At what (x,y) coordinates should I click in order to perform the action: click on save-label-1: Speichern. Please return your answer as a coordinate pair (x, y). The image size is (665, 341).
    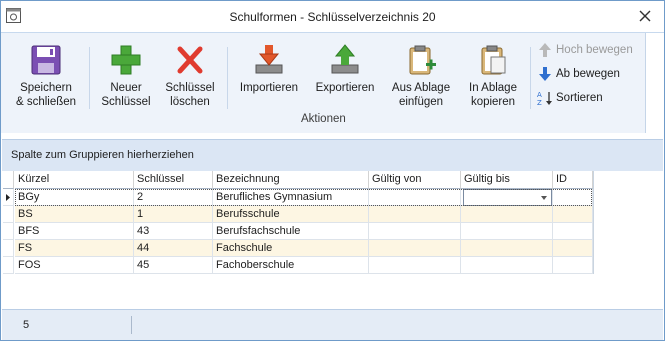
    Looking at the image, I should click on (46, 88).